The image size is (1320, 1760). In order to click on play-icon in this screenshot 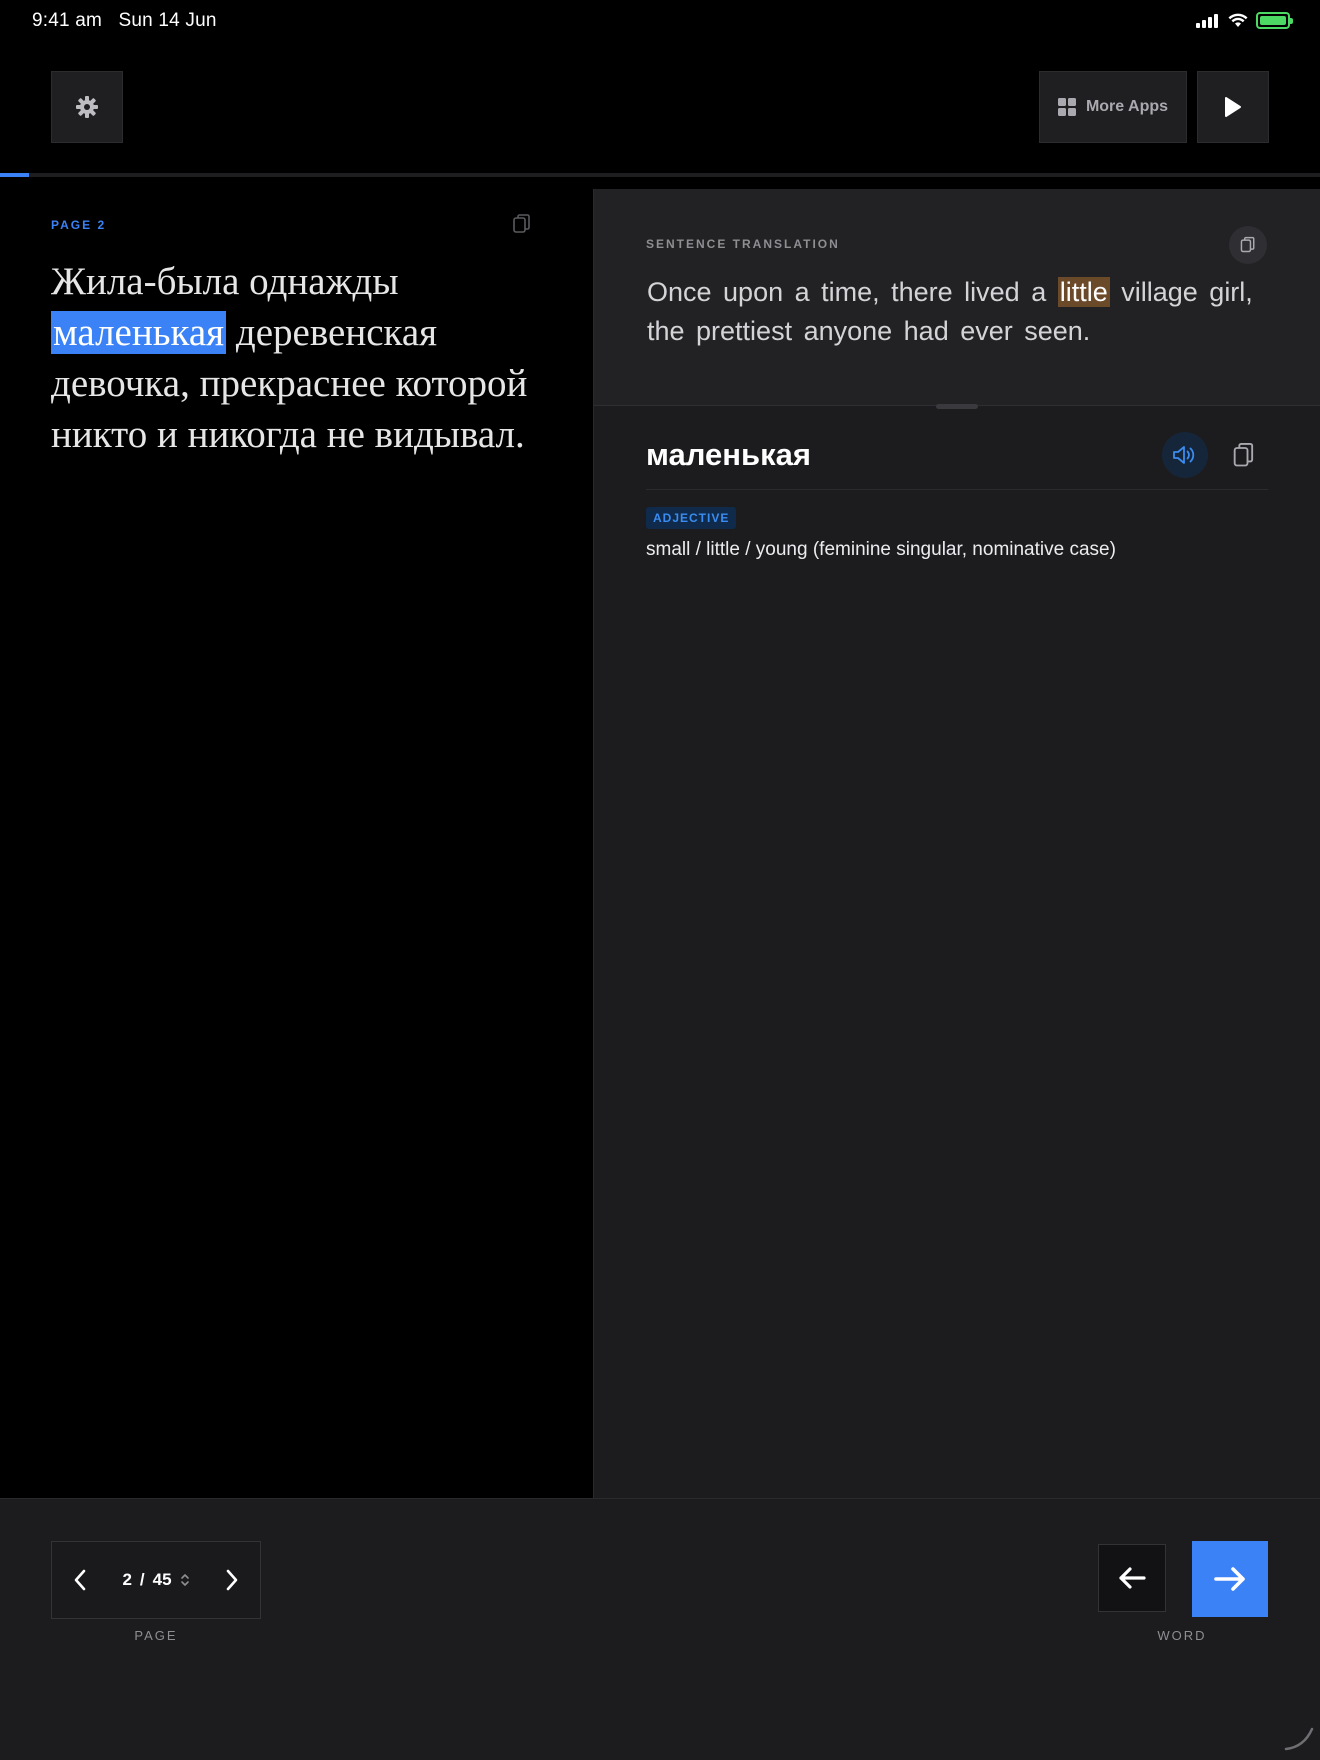, I will do `click(1233, 107)`.